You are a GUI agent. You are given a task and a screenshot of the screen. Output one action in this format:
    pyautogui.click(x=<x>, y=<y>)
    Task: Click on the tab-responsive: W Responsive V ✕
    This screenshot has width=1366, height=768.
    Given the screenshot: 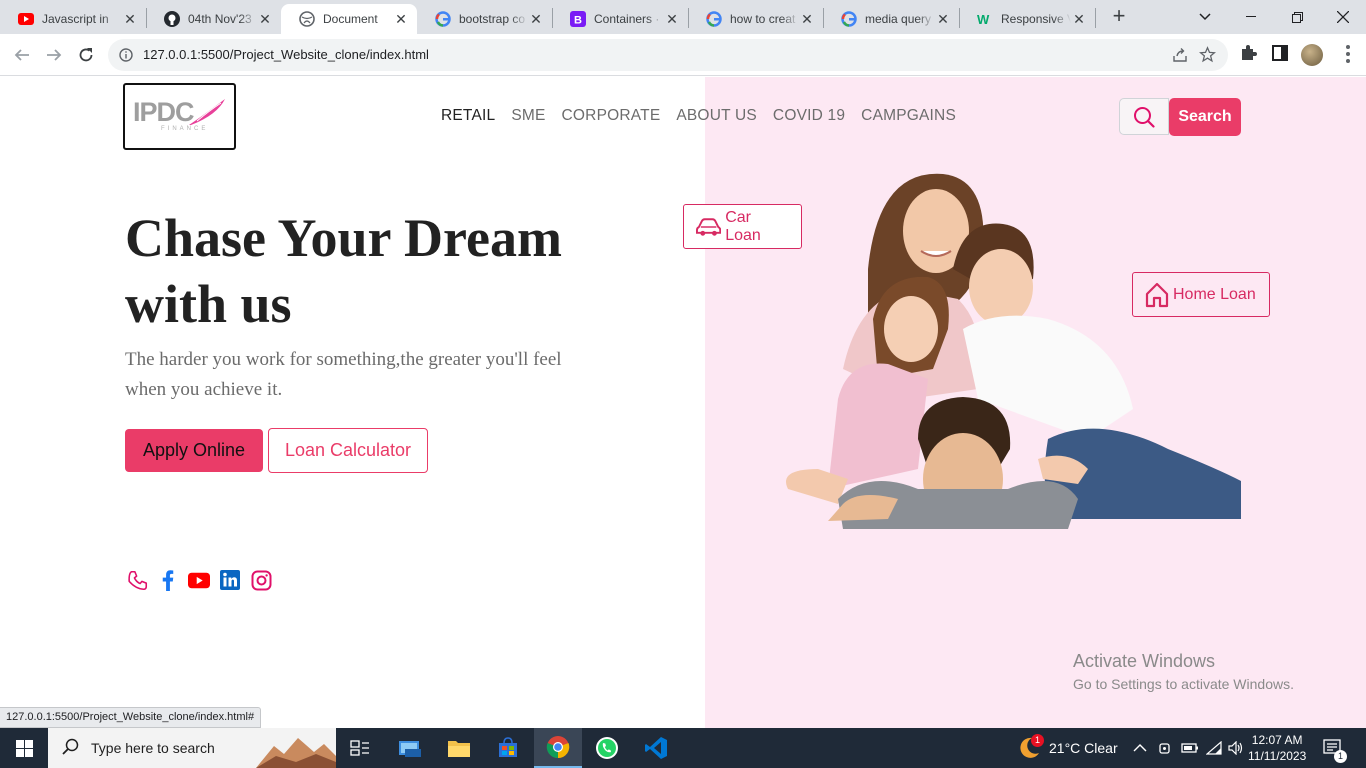 What is the action you would take?
    pyautogui.click(x=1027, y=19)
    